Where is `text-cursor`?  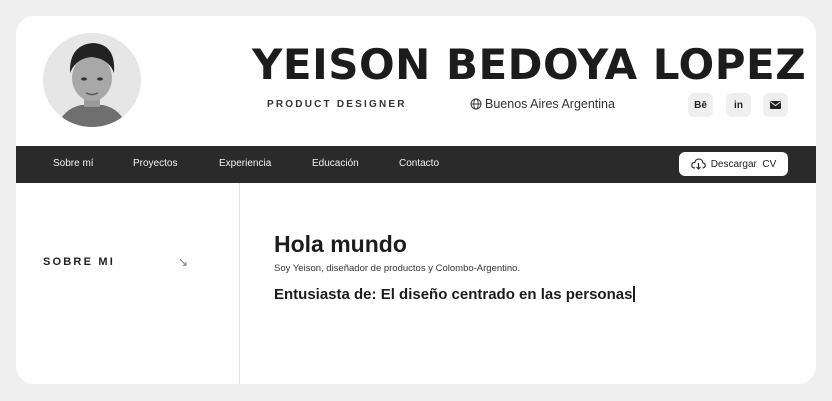
text-cursor is located at coordinates (634, 294).